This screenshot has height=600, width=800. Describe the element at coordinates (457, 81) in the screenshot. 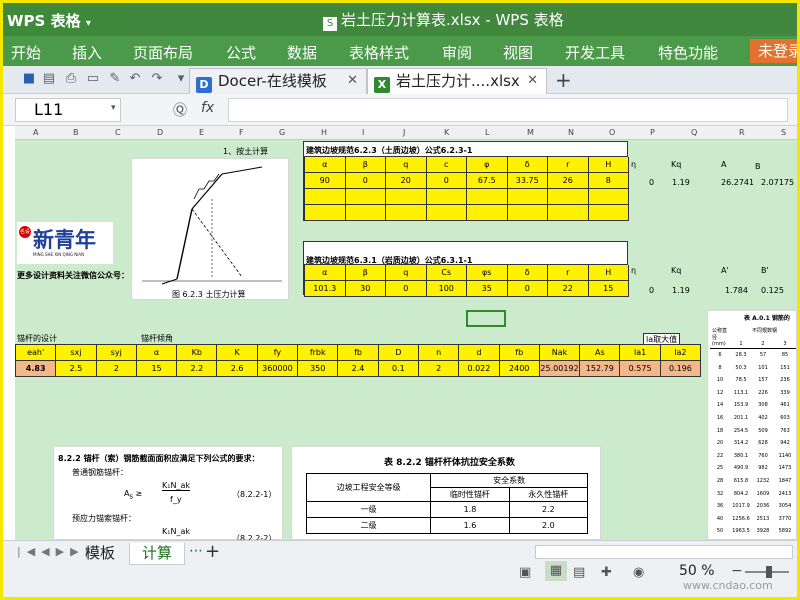

I see `tab-workbook: X 岩土压力计....xlsx ✕` at that location.